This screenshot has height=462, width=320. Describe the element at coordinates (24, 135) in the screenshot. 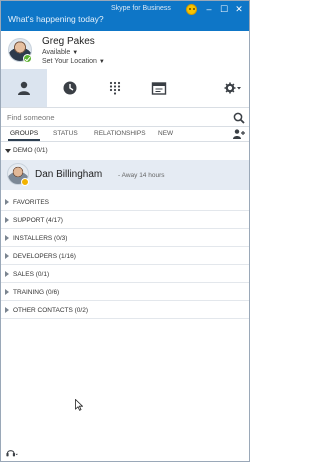

I see `filter-tab-groups: GROUPS` at that location.